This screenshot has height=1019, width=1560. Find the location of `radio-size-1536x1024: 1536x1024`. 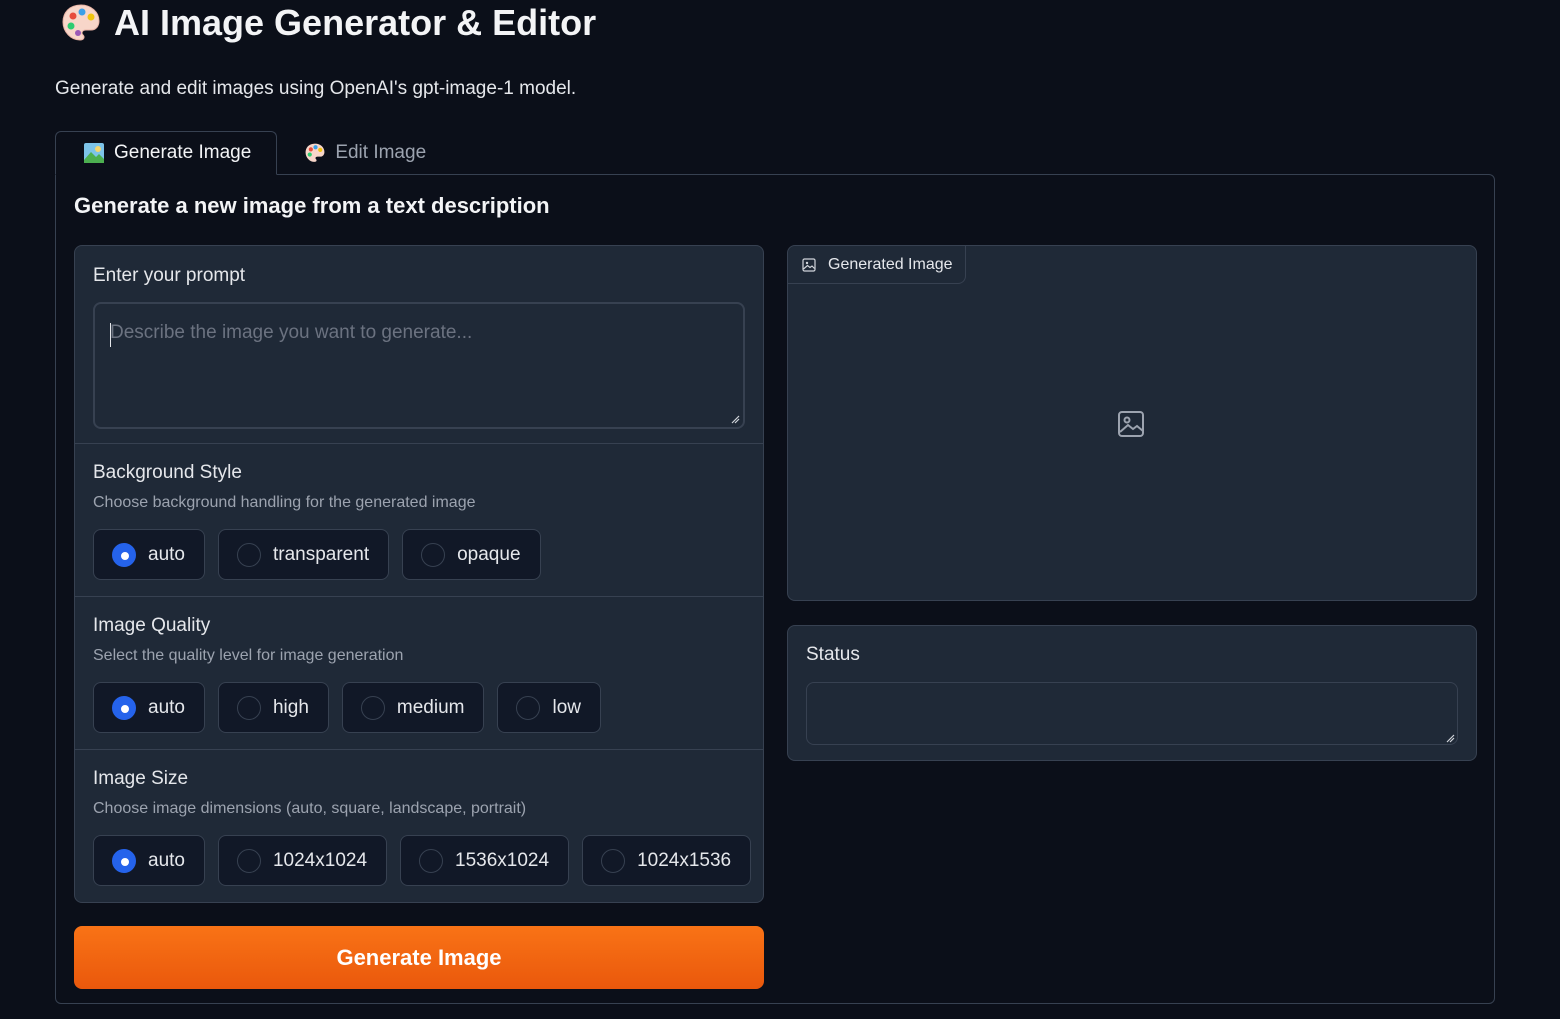

radio-size-1536x1024: 1536x1024 is located at coordinates (485, 860).